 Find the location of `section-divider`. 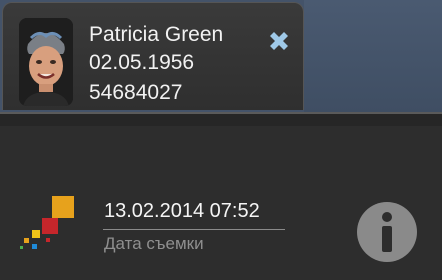

section-divider is located at coordinates (221, 119).